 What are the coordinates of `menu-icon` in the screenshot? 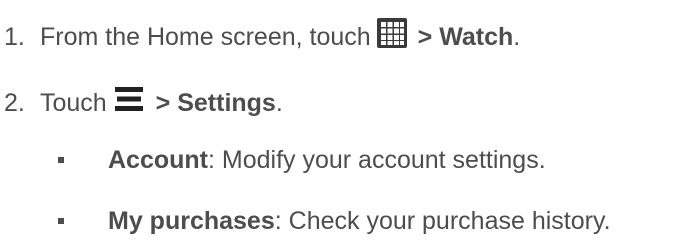 It's located at (129, 102).